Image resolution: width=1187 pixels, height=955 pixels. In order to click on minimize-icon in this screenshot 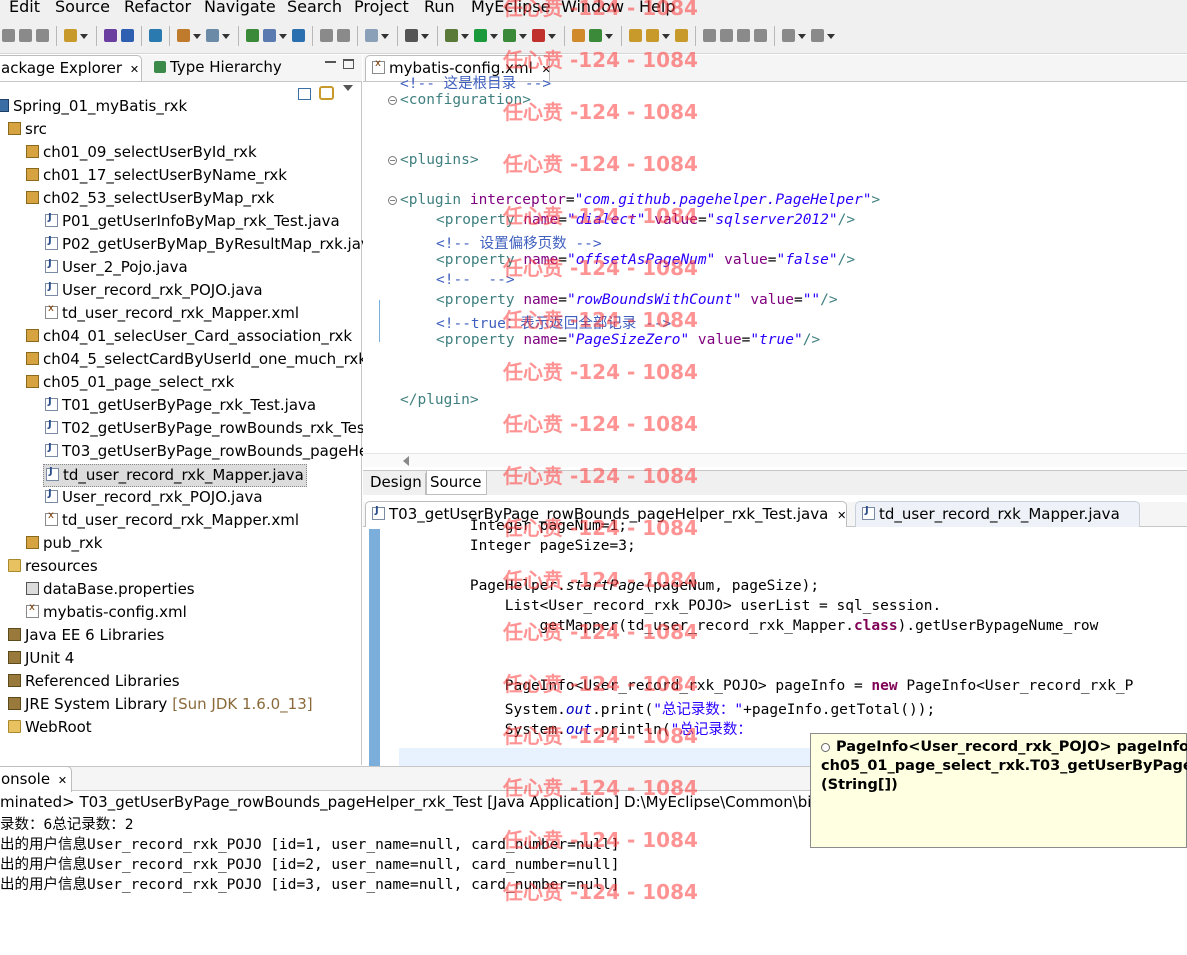, I will do `click(330, 62)`.